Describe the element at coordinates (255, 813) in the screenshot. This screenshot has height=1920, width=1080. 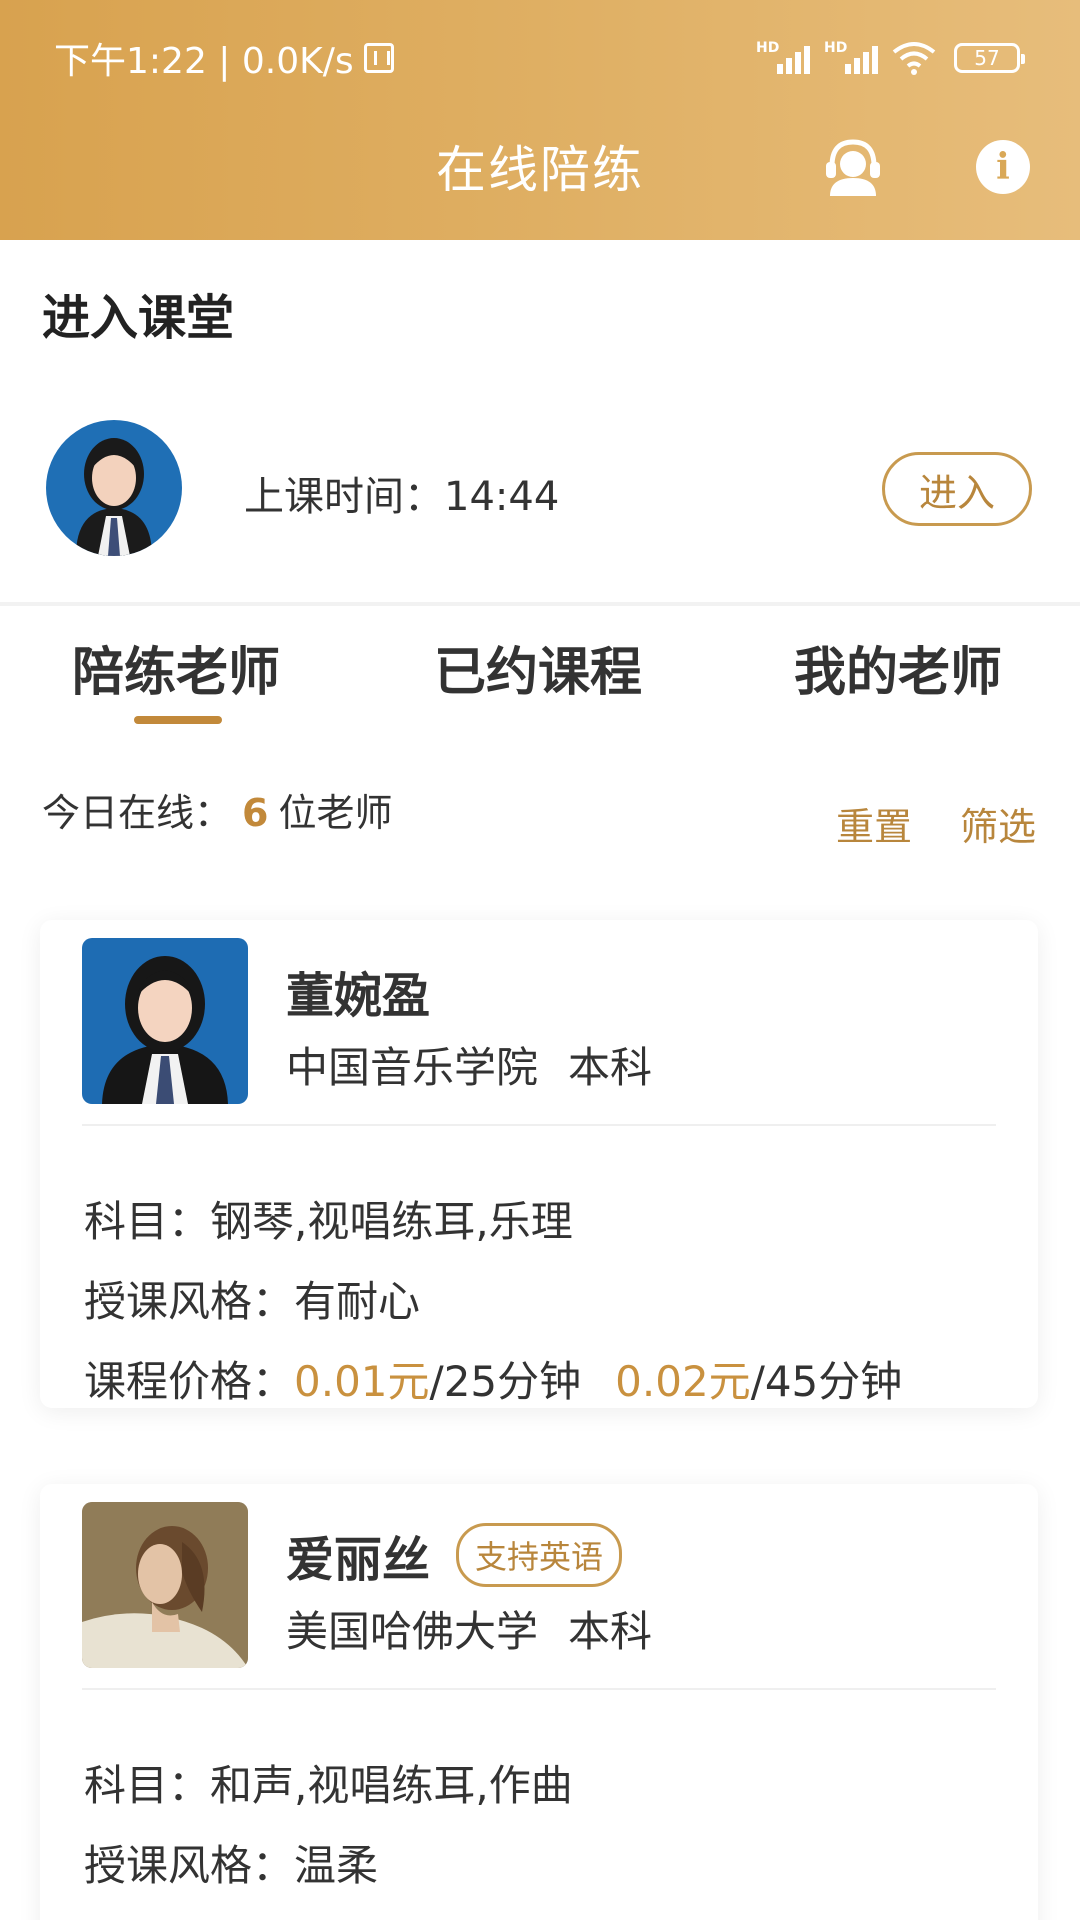
I see `online-count: 6` at that location.